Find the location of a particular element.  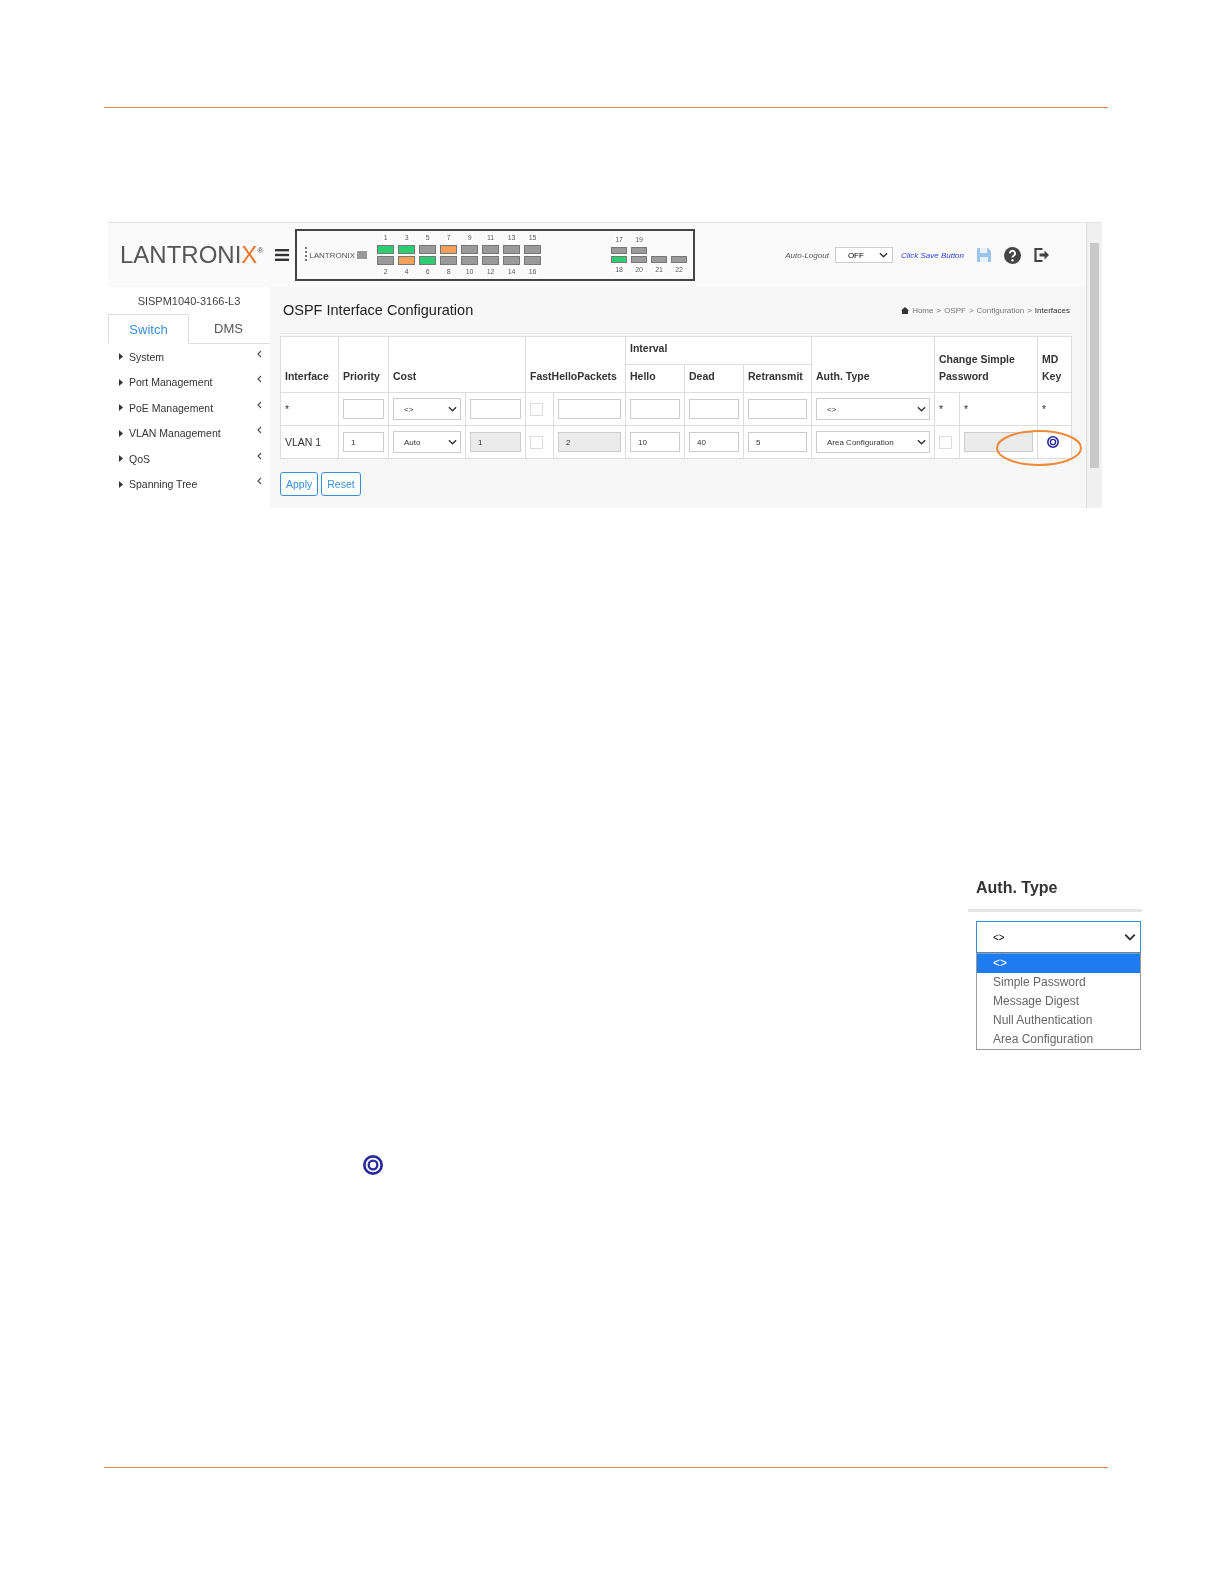

sidebar-item: PoE Management is located at coordinates (193, 407).